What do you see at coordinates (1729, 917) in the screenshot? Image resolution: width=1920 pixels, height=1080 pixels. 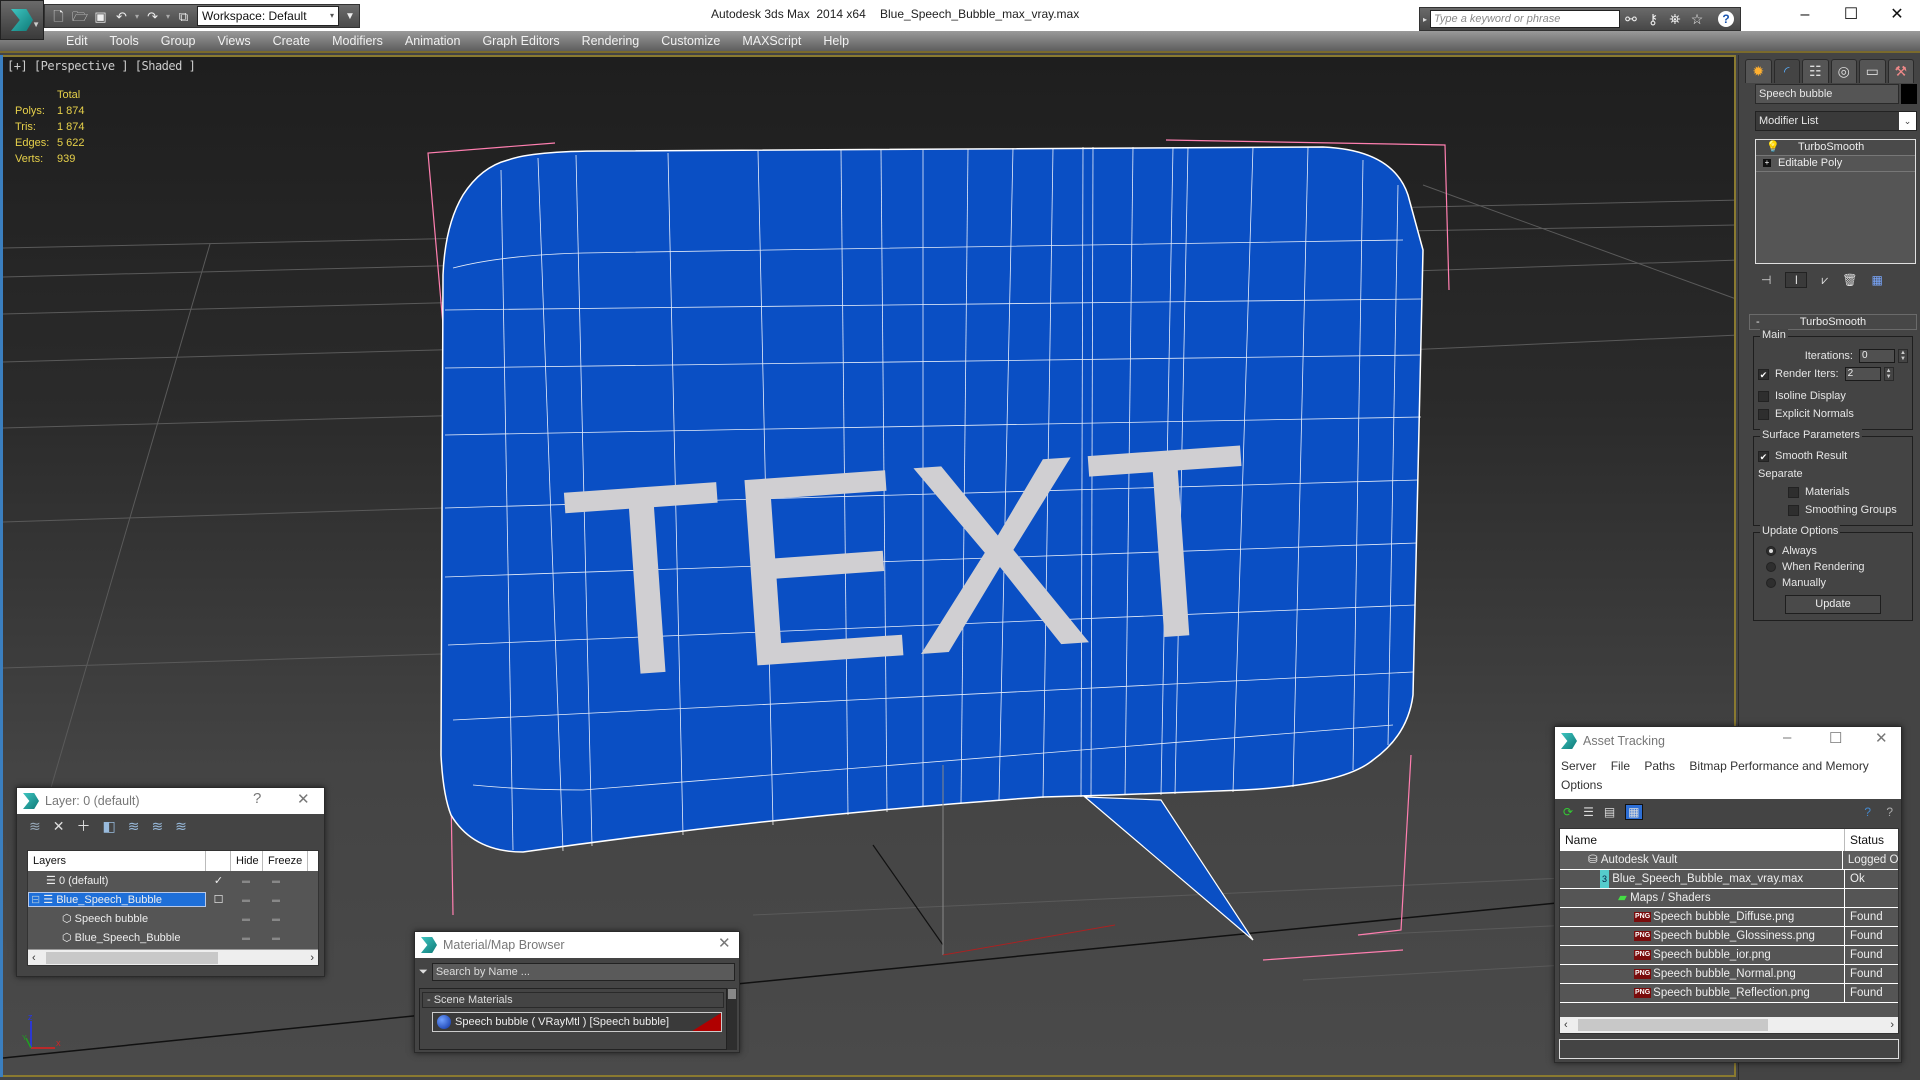 I see `asset-row: PNG Speech bubble_Diffuse.png Found` at bounding box center [1729, 917].